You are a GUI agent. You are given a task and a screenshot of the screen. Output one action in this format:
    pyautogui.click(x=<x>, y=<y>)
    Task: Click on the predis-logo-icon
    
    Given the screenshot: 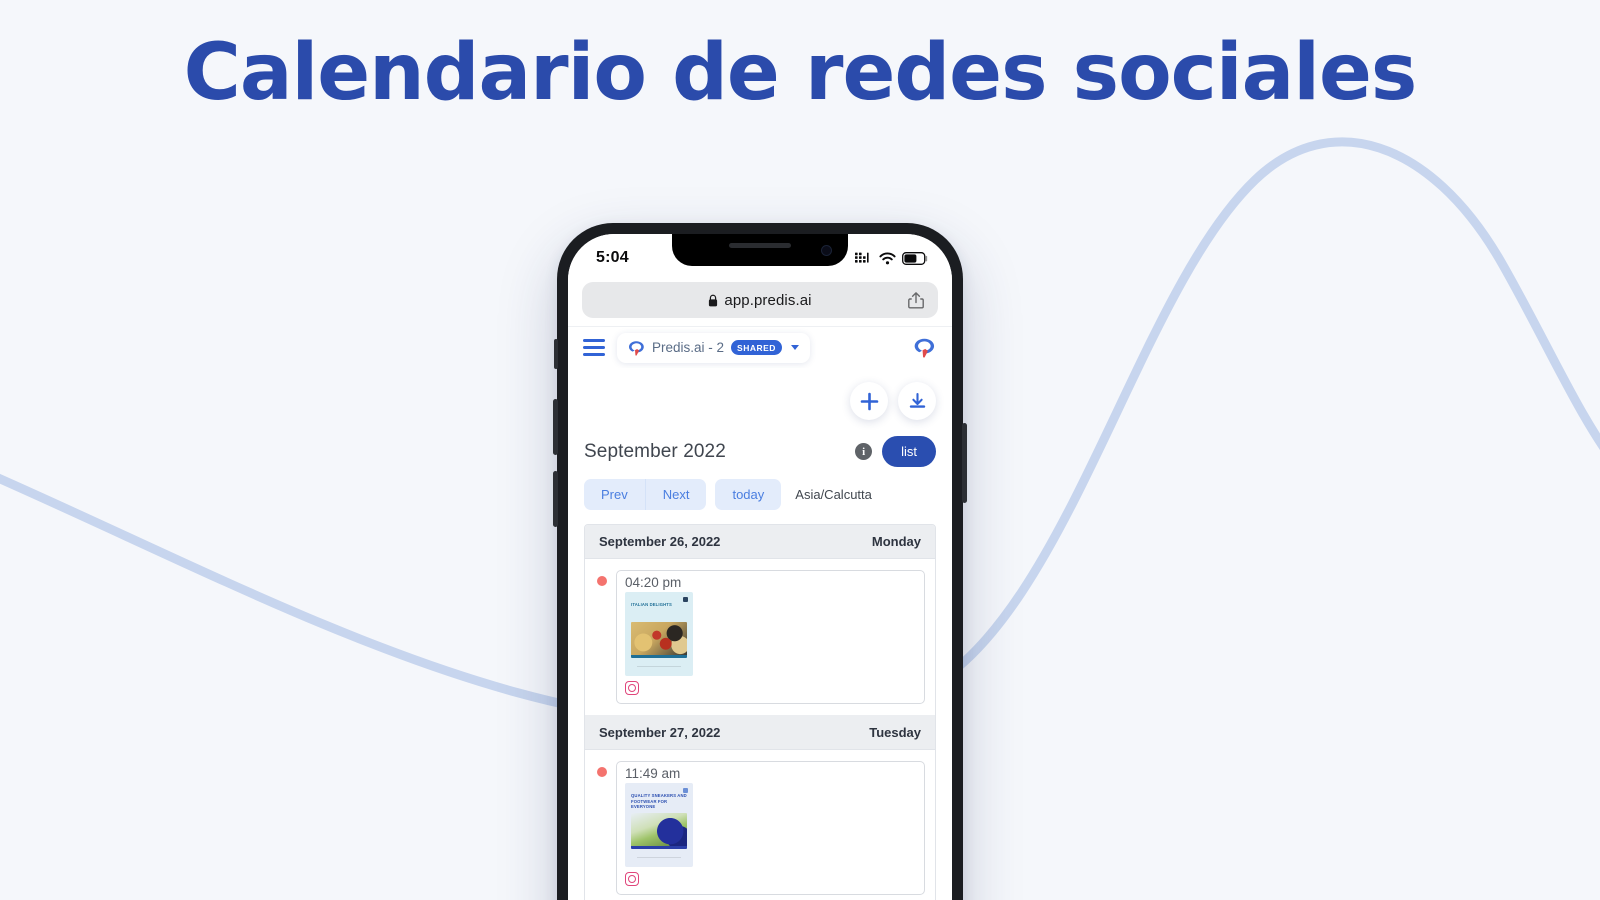 What is the action you would take?
    pyautogui.click(x=636, y=348)
    